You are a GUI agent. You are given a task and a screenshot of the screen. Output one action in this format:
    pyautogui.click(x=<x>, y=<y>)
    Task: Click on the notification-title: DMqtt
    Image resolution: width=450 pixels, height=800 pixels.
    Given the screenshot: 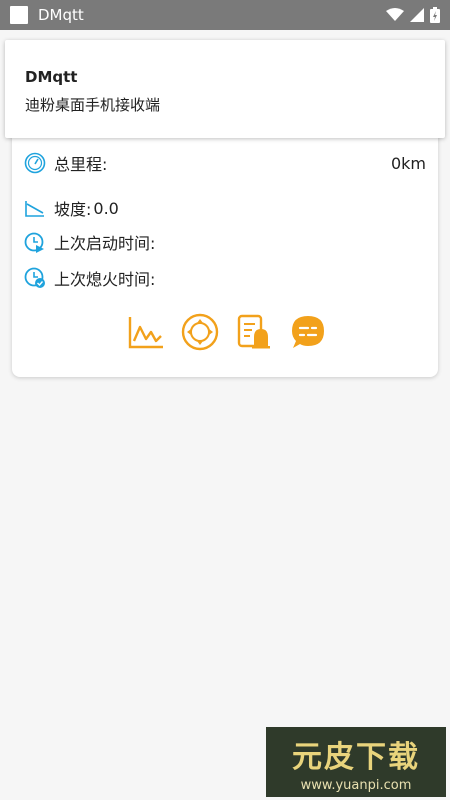 What is the action you would take?
    pyautogui.click(x=51, y=77)
    